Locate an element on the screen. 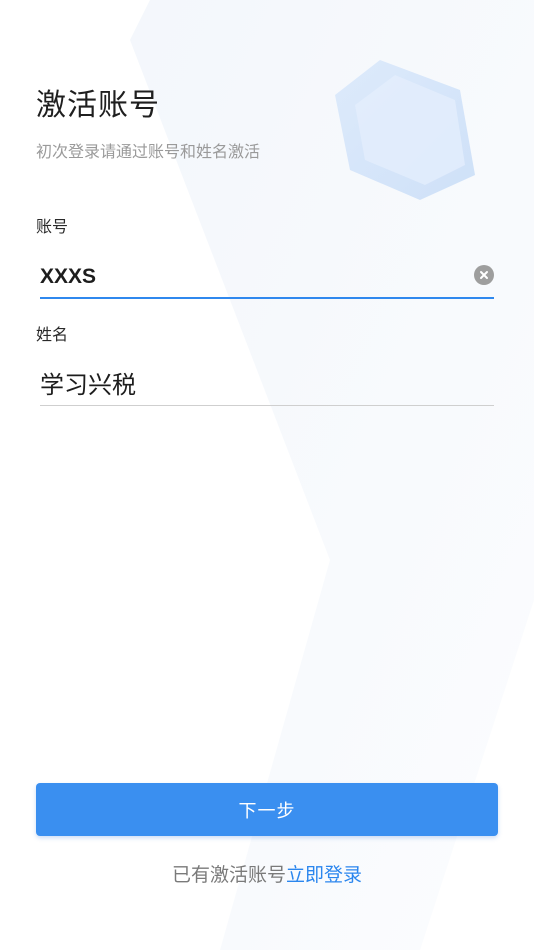 This screenshot has height=950, width=534. login-now-link: 立即登录 is located at coordinates (324, 875).